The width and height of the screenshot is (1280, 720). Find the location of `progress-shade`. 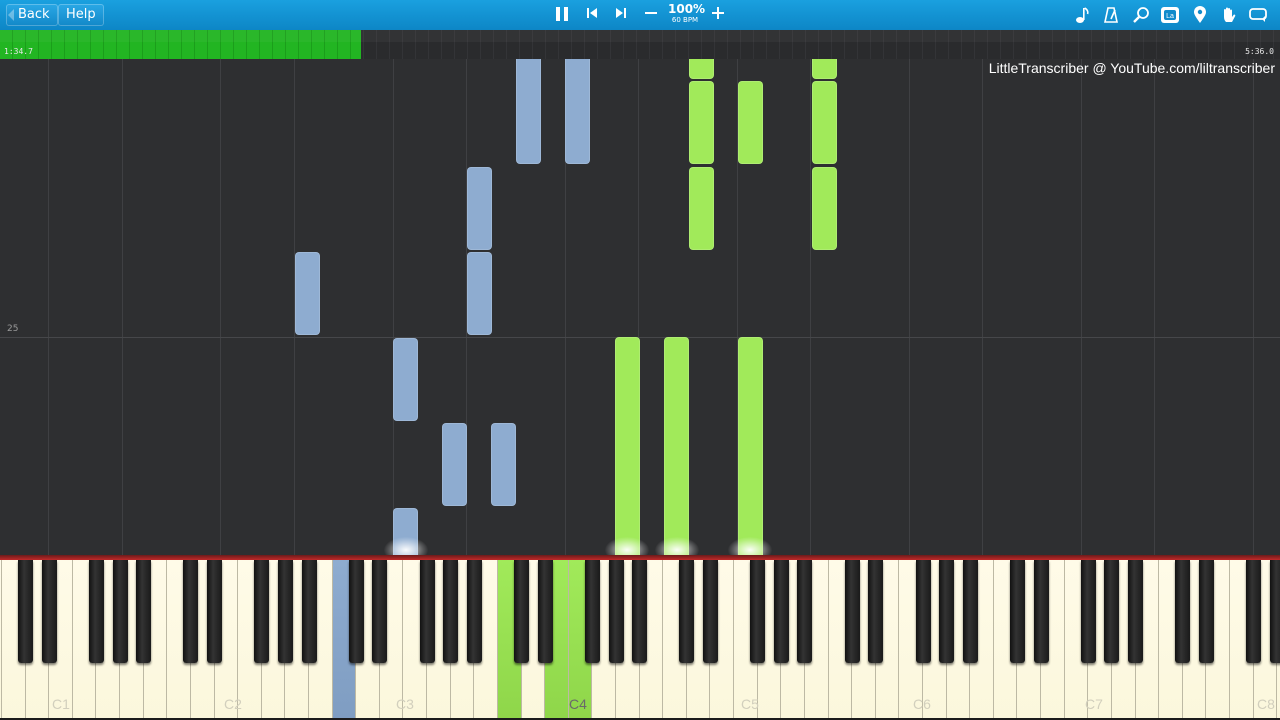

progress-shade is located at coordinates (640, 36).